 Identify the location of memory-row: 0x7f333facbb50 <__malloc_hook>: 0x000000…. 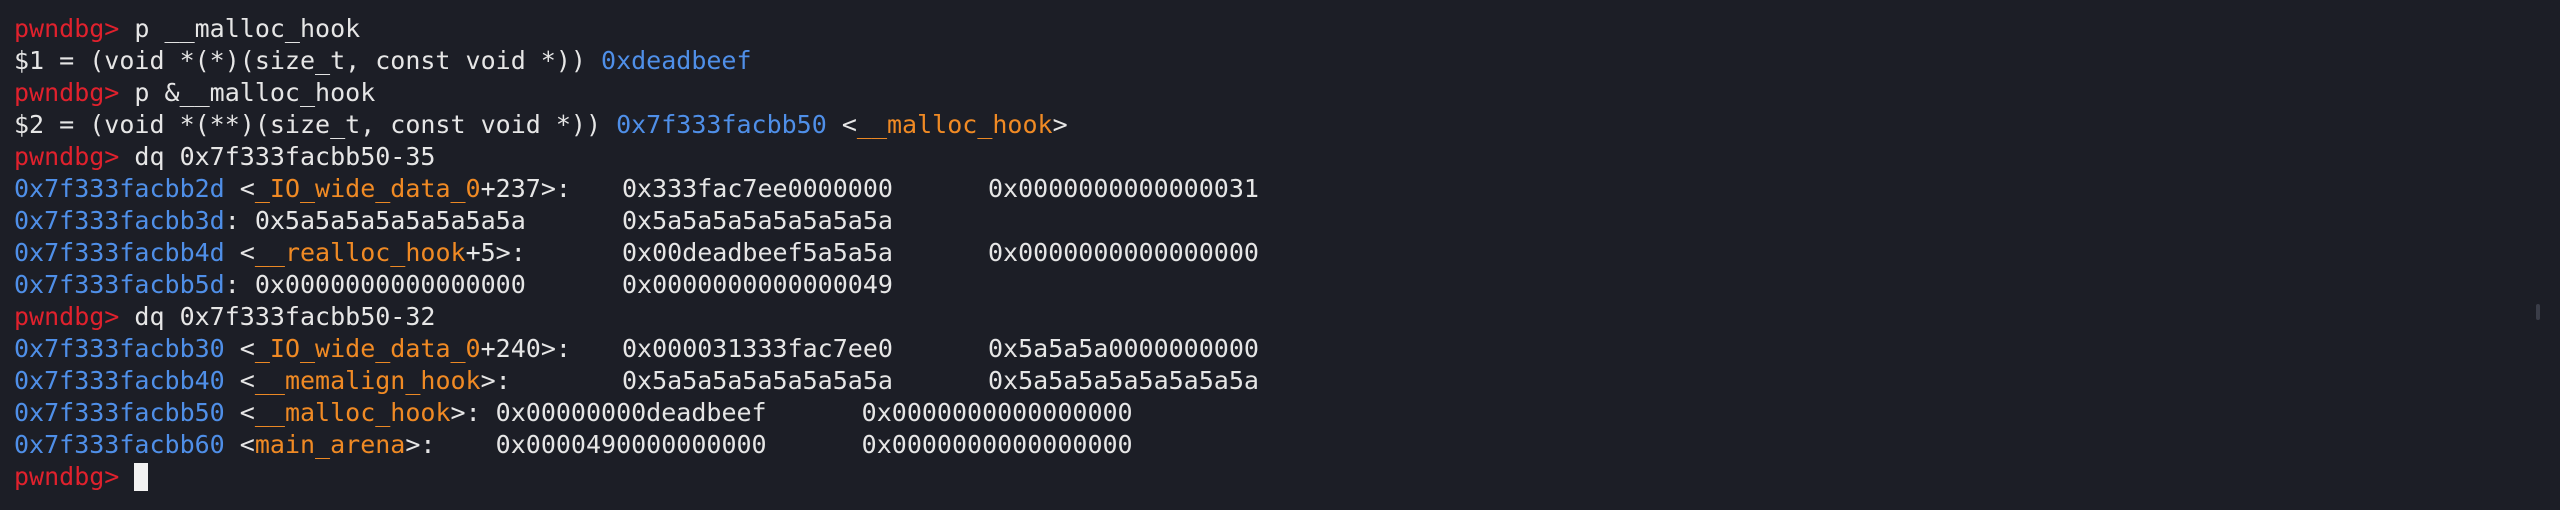
(573, 412).